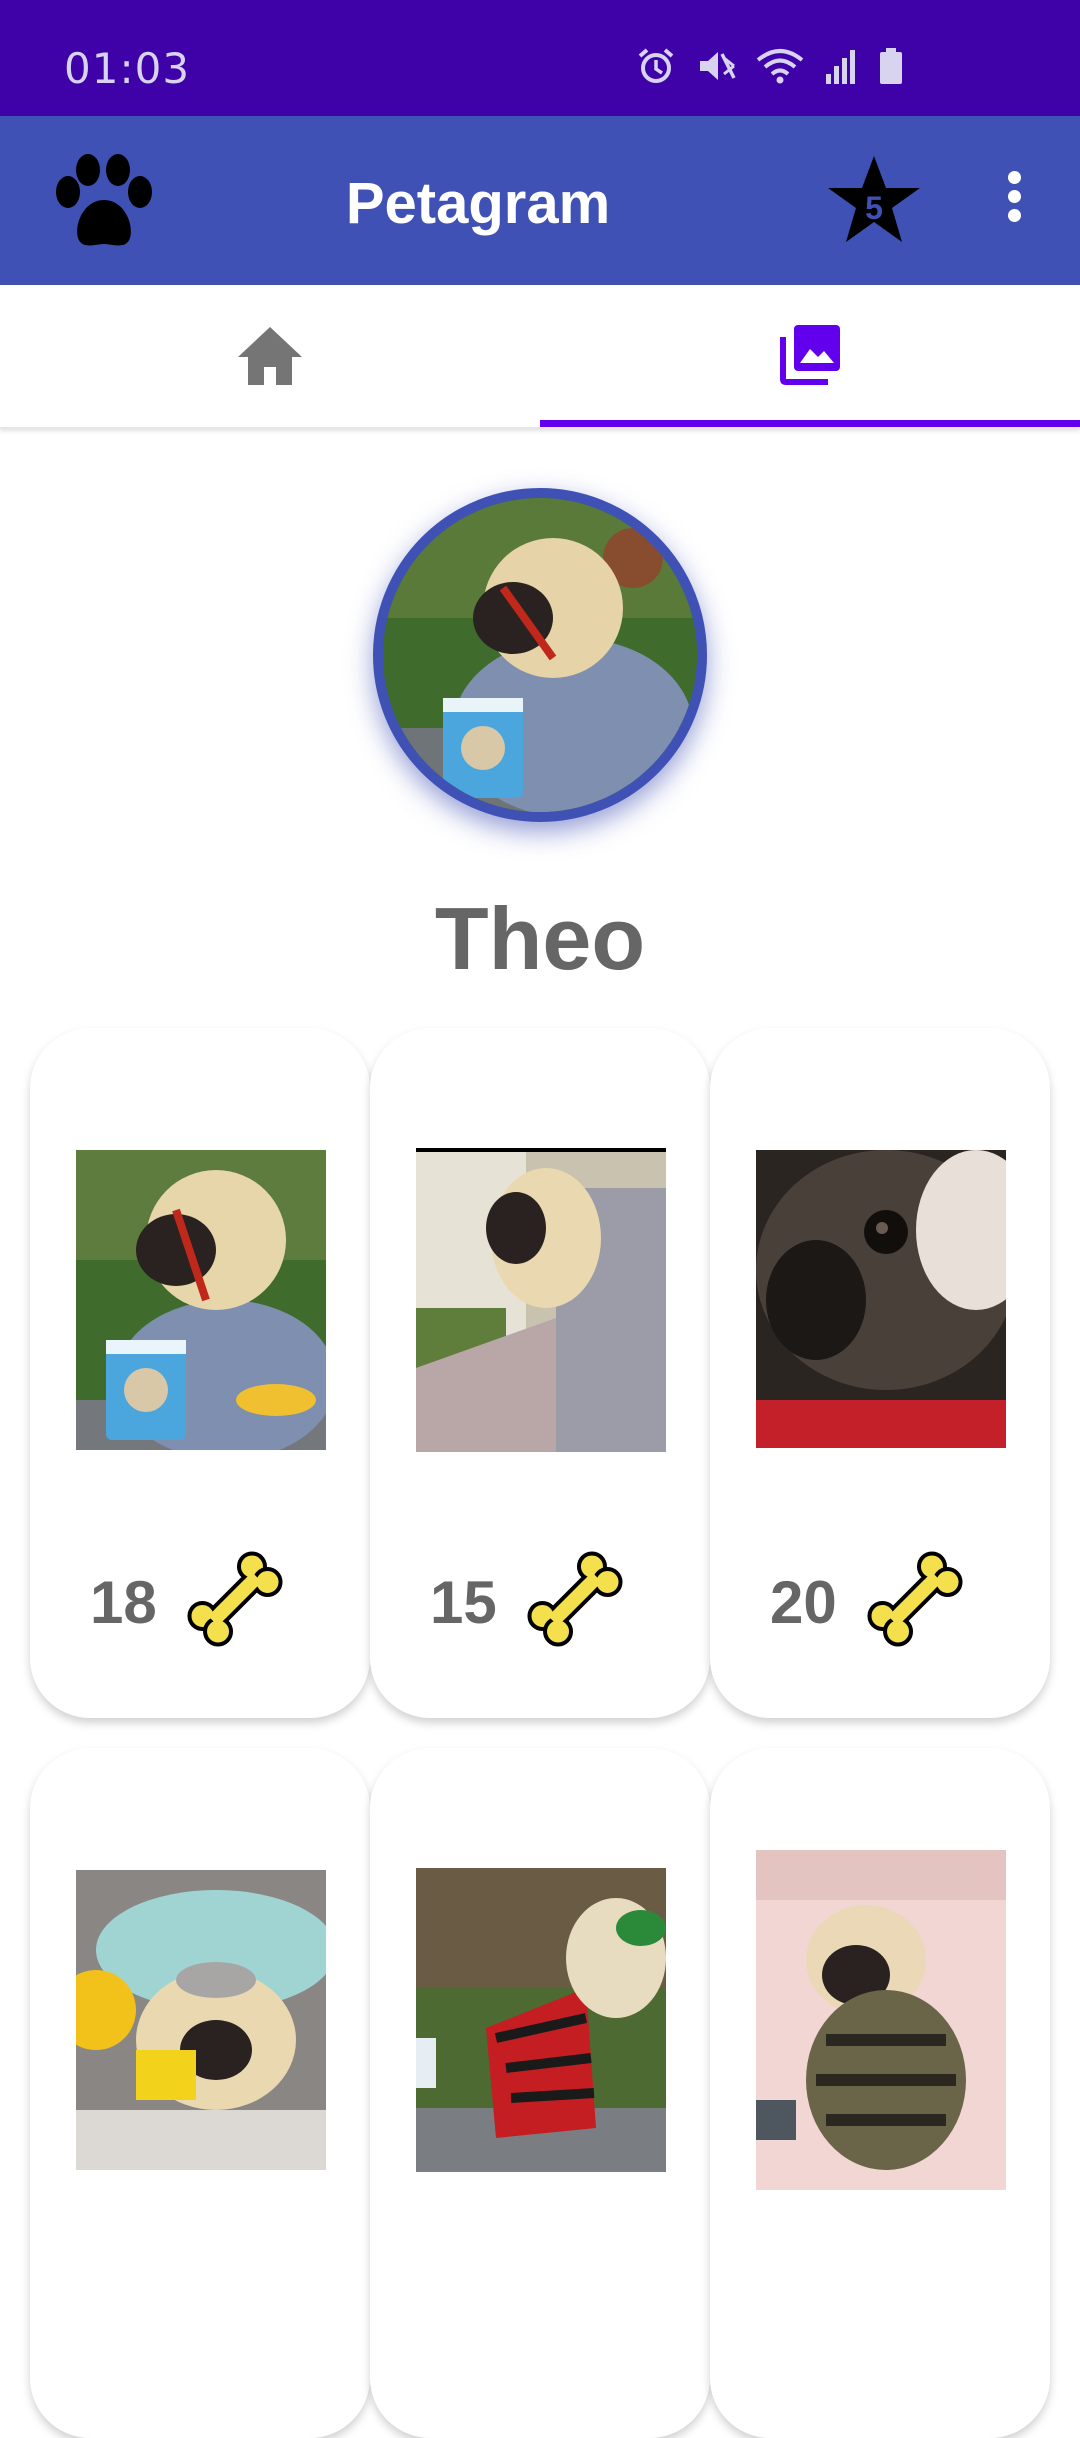  What do you see at coordinates (123, 1602) in the screenshot?
I see `photo-rating: 18` at bounding box center [123, 1602].